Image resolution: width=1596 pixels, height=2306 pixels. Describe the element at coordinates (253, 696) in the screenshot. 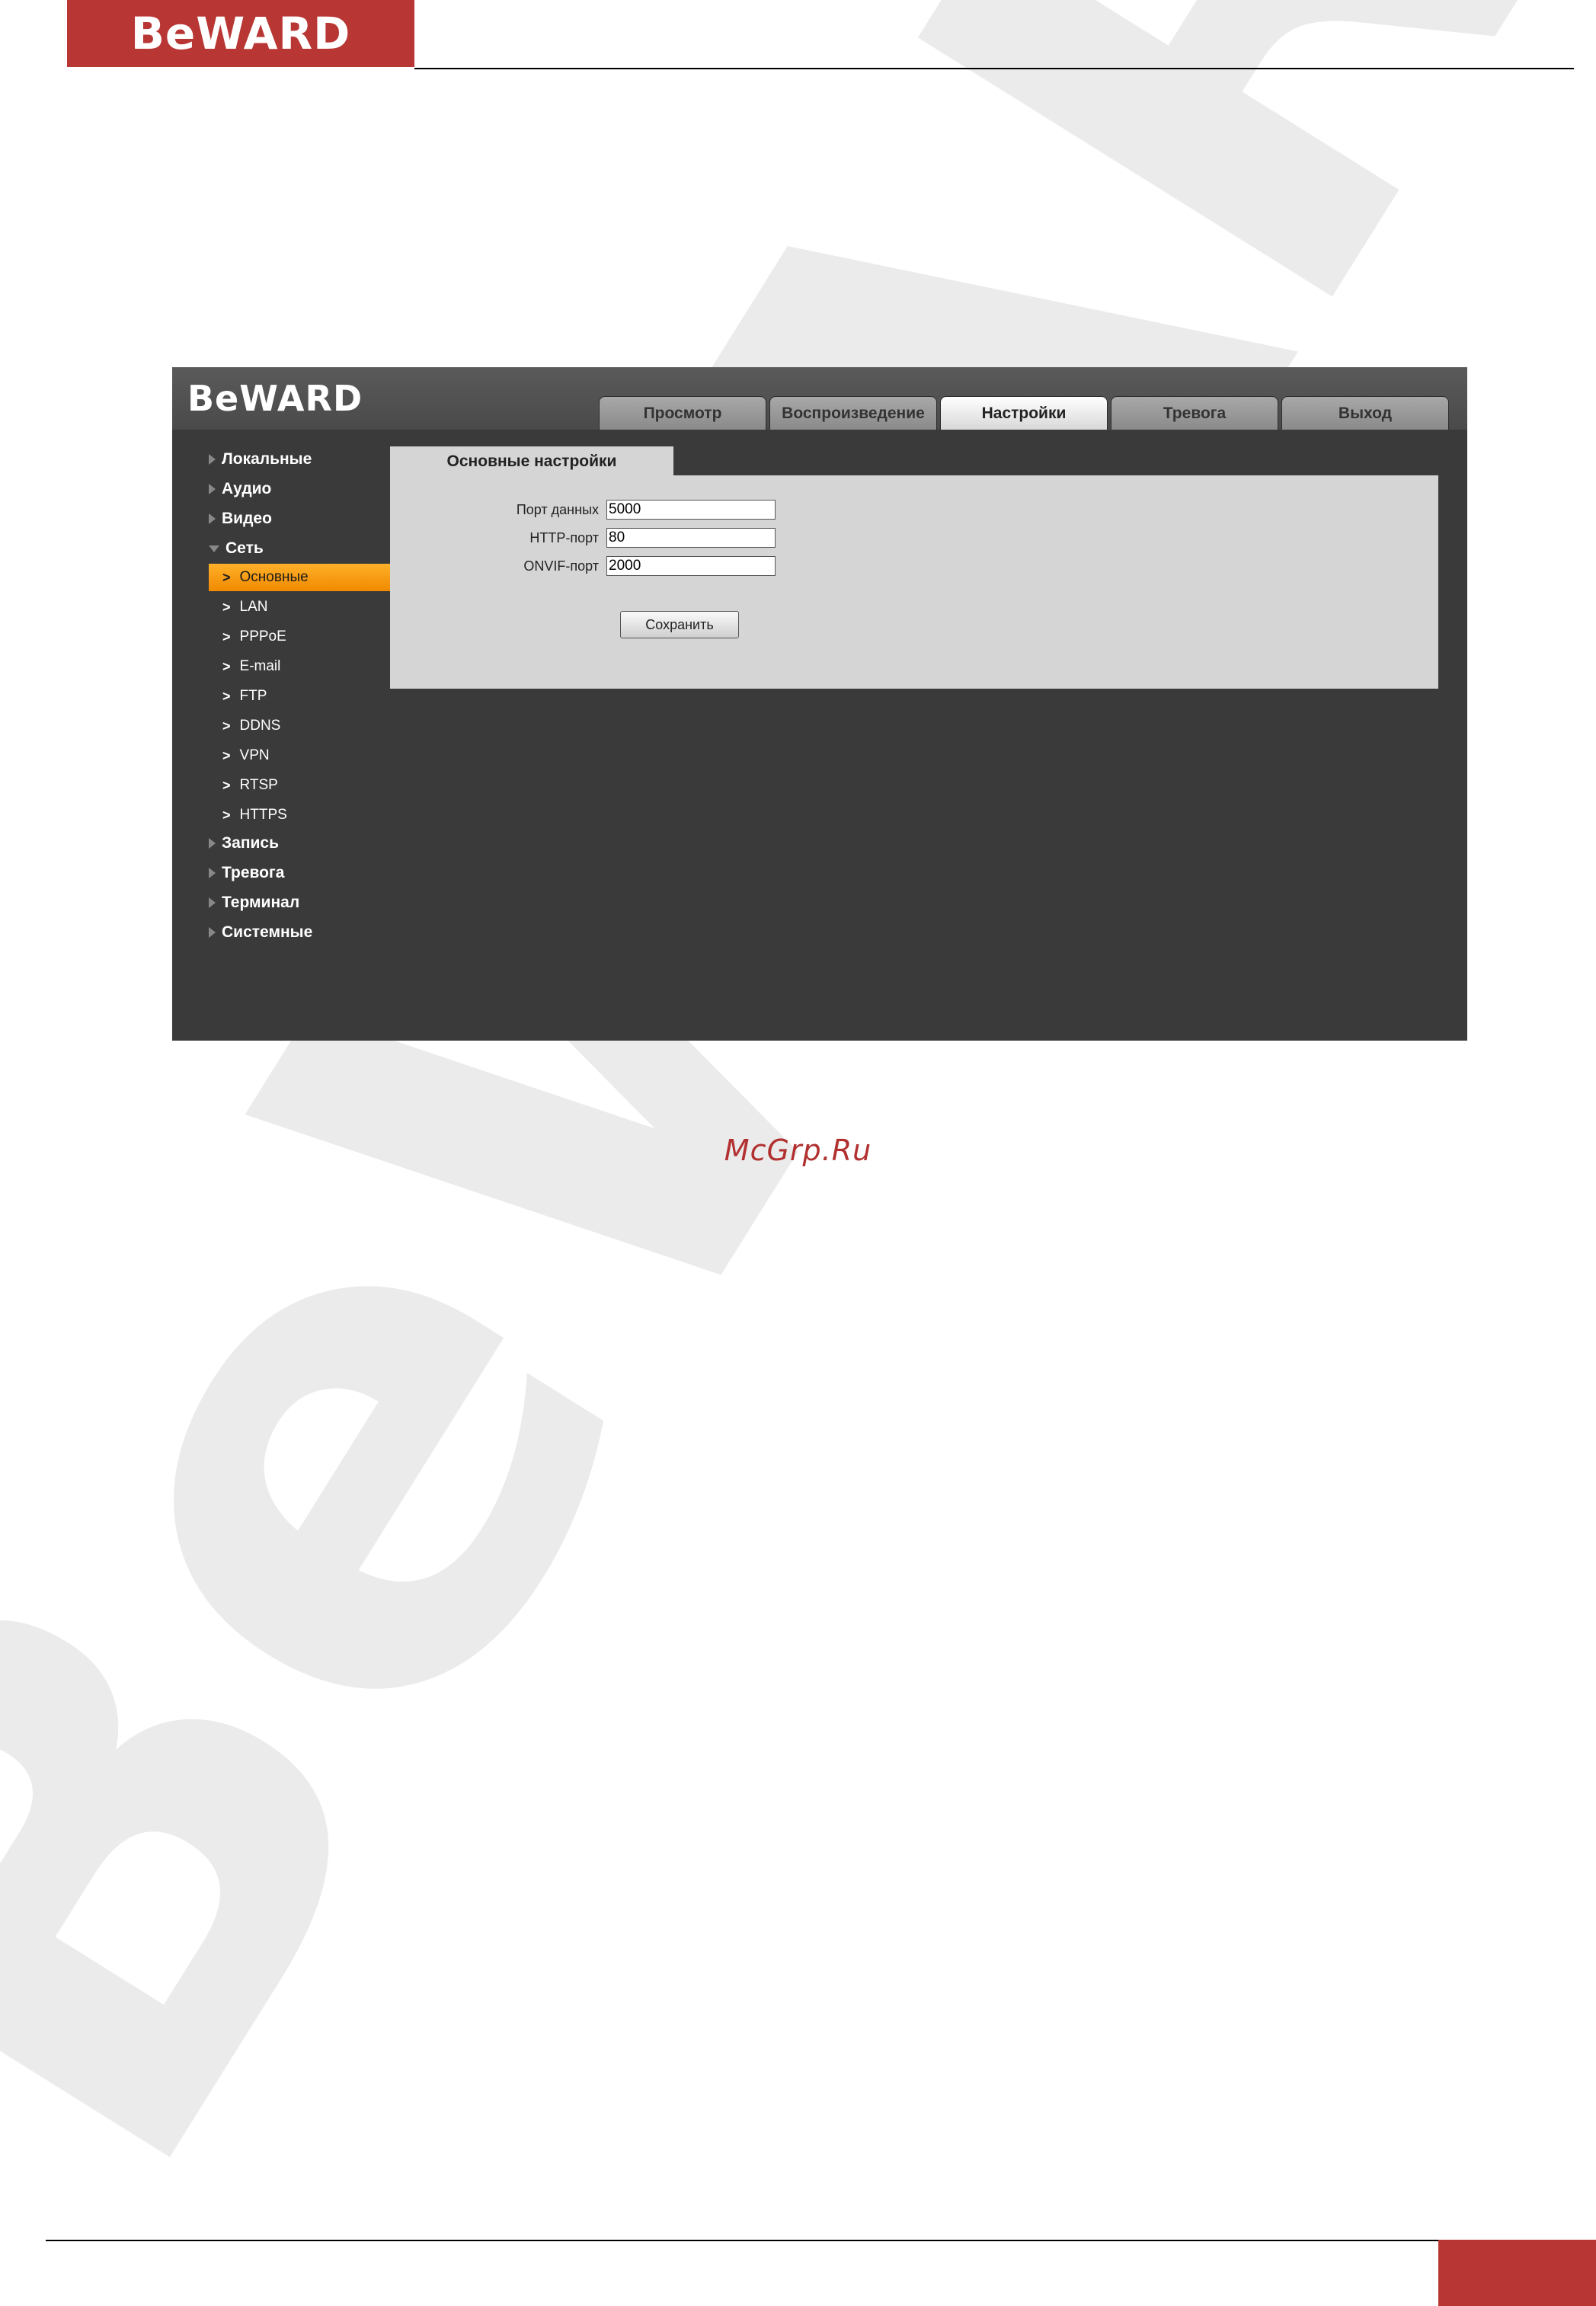

I see `sidebar-subitem-label: FTP` at that location.